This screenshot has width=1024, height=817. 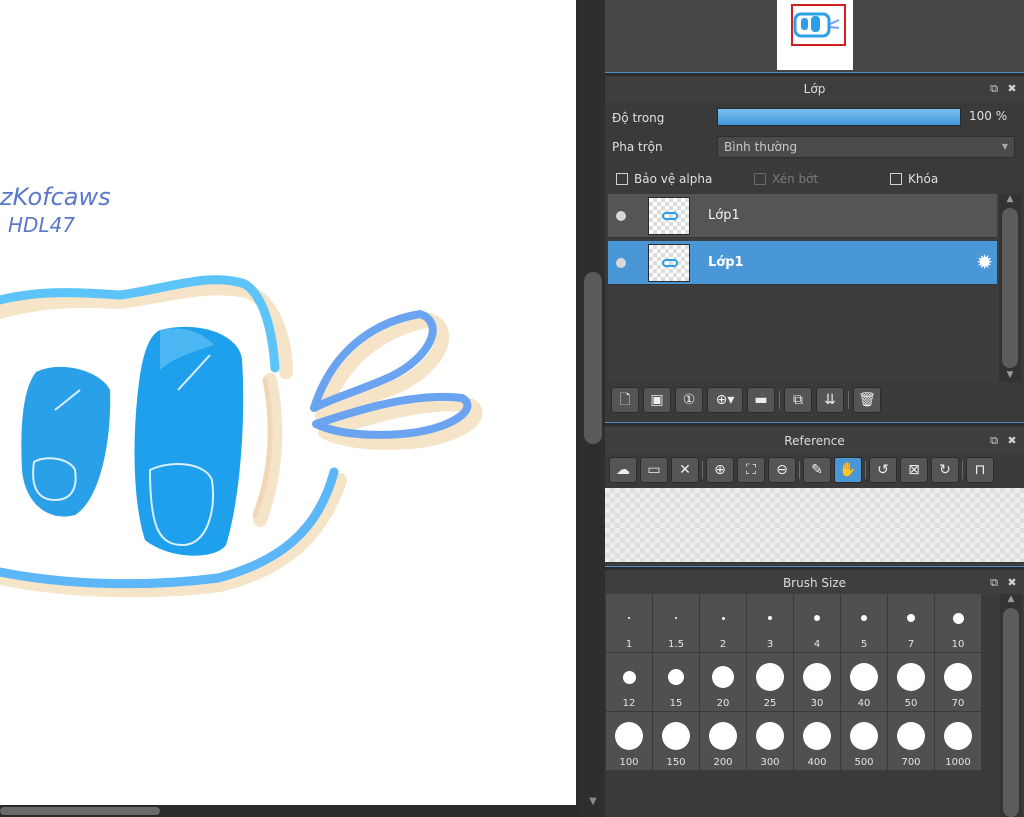 I want to click on brush-size-scrollbar: ▲, so click(x=1011, y=705).